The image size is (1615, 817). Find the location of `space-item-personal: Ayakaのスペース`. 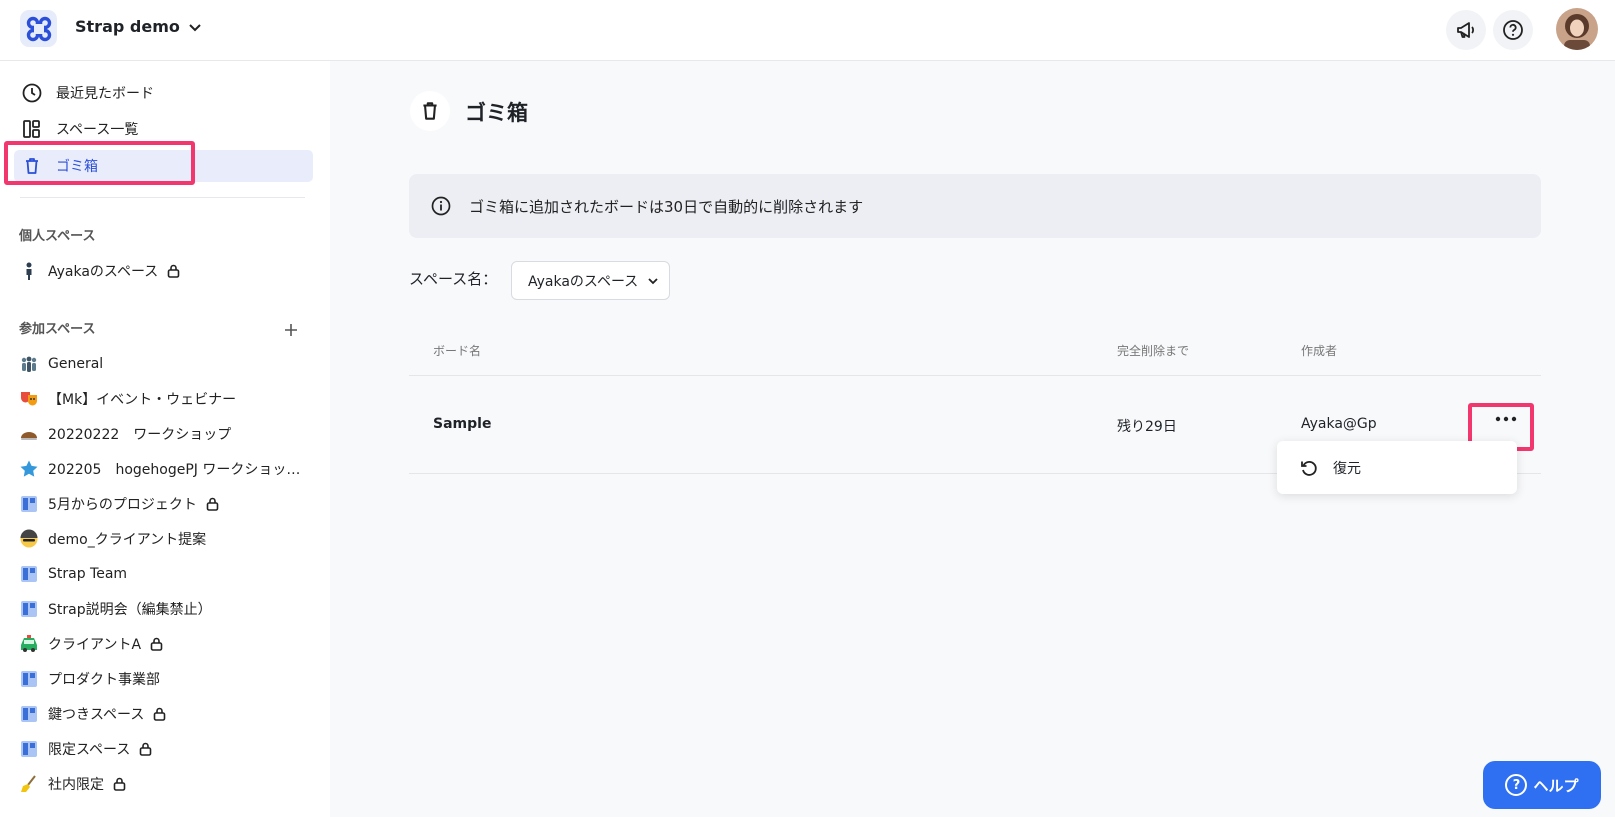

space-item-personal: Ayakaのスペース is located at coordinates (99, 271).